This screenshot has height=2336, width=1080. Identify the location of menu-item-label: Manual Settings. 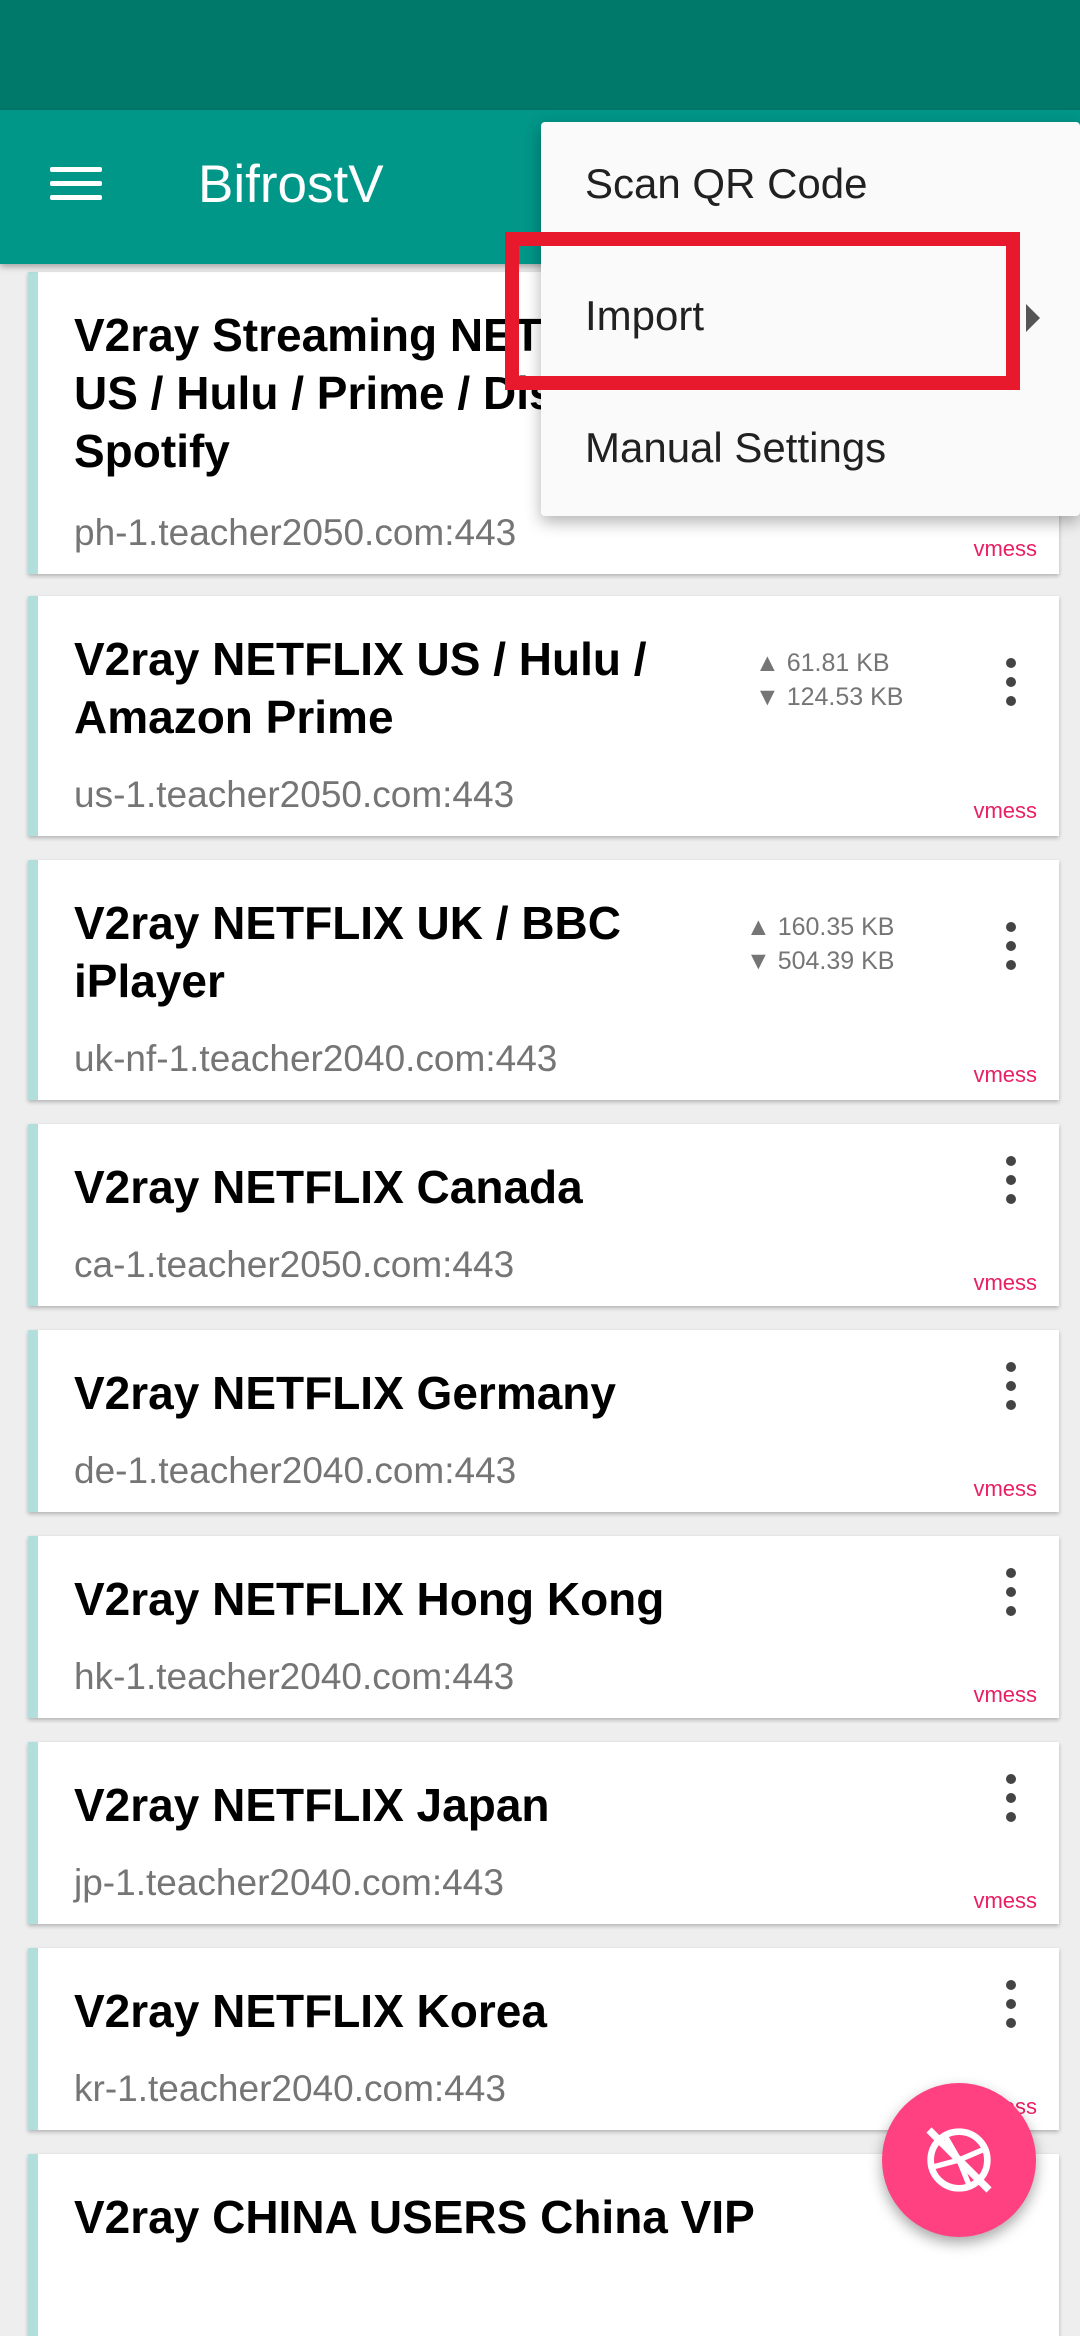
(736, 447).